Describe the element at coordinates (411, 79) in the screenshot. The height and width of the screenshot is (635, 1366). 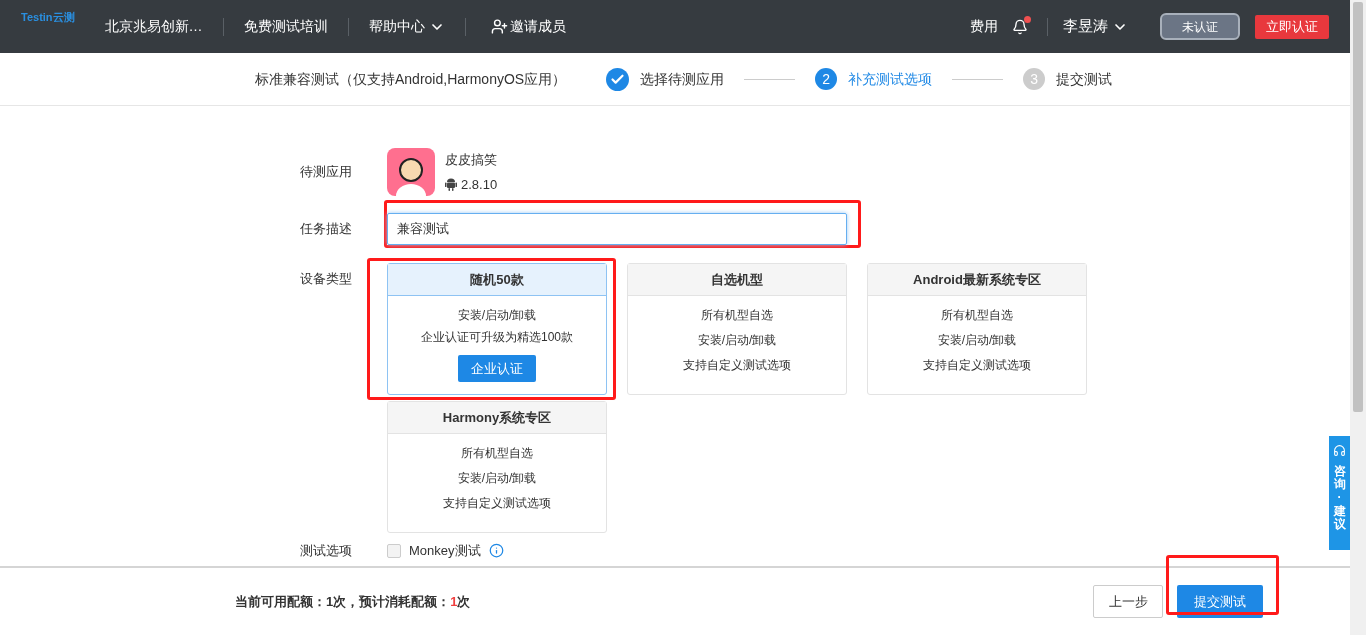
I see `test-type-title: 标准兼容测试（仅支持Android,HarmonyOS应用）` at that location.